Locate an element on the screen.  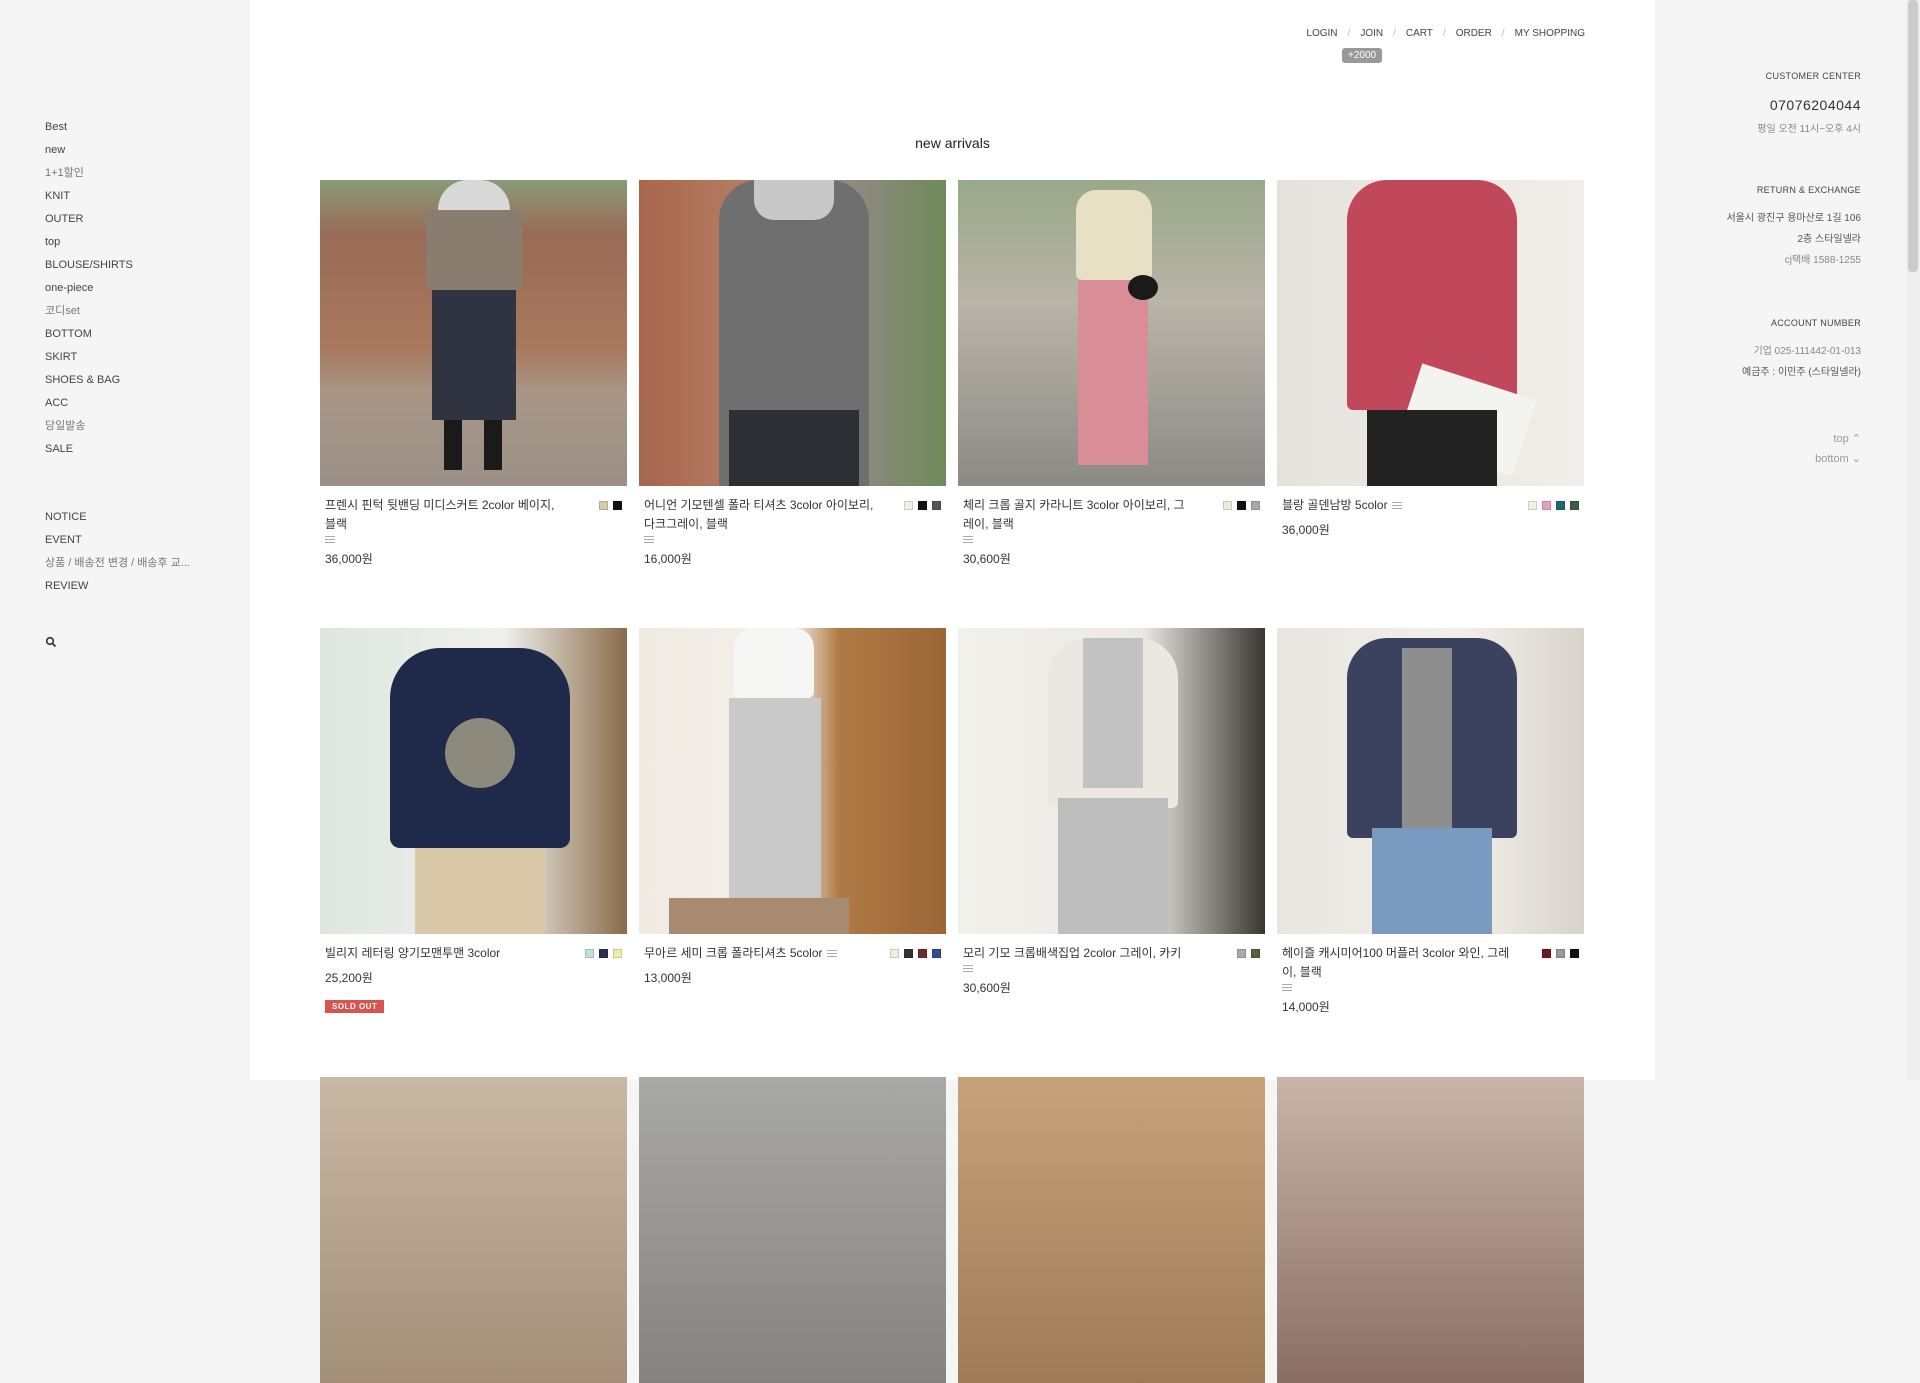
category-top: top is located at coordinates (89, 246).